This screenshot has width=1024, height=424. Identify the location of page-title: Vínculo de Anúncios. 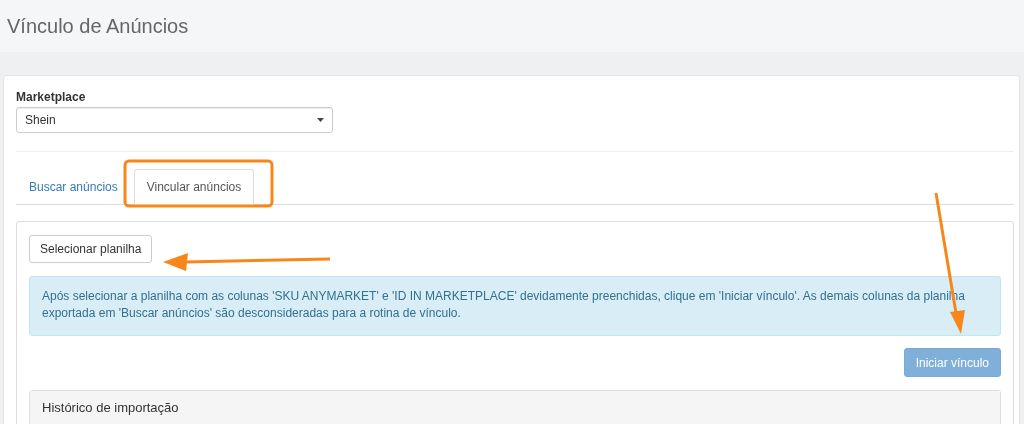
(98, 26).